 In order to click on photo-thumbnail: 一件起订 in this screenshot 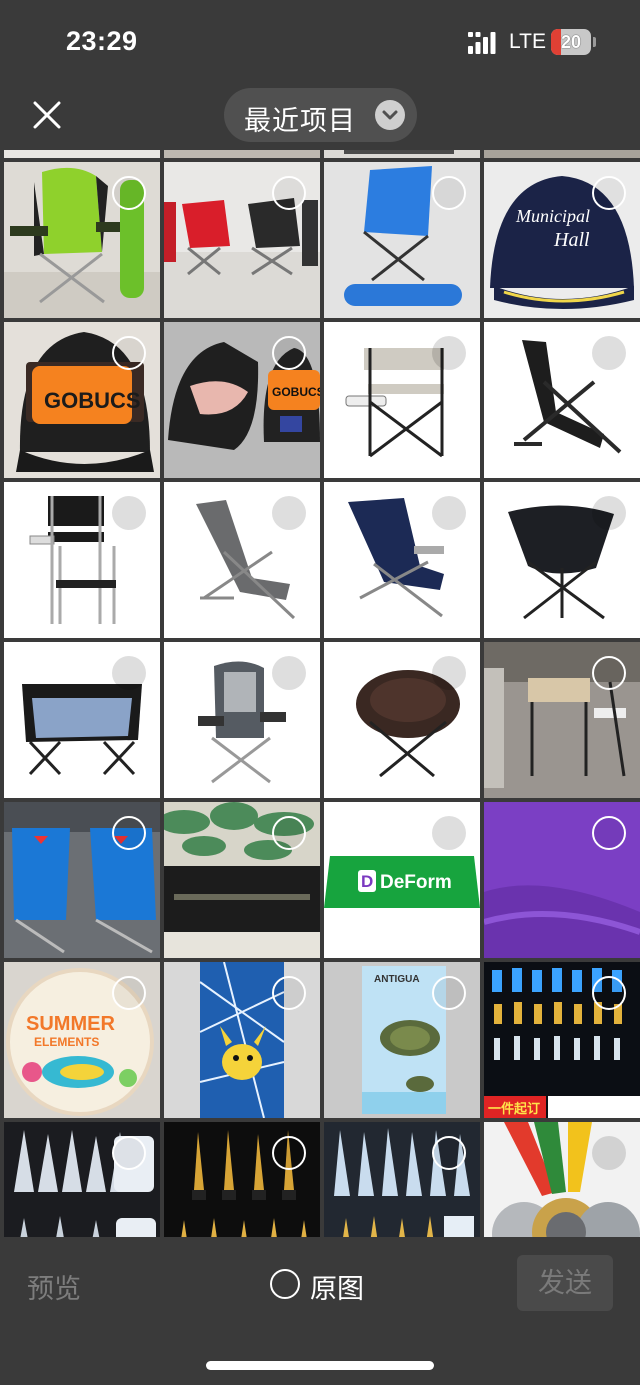, I will do `click(562, 1040)`.